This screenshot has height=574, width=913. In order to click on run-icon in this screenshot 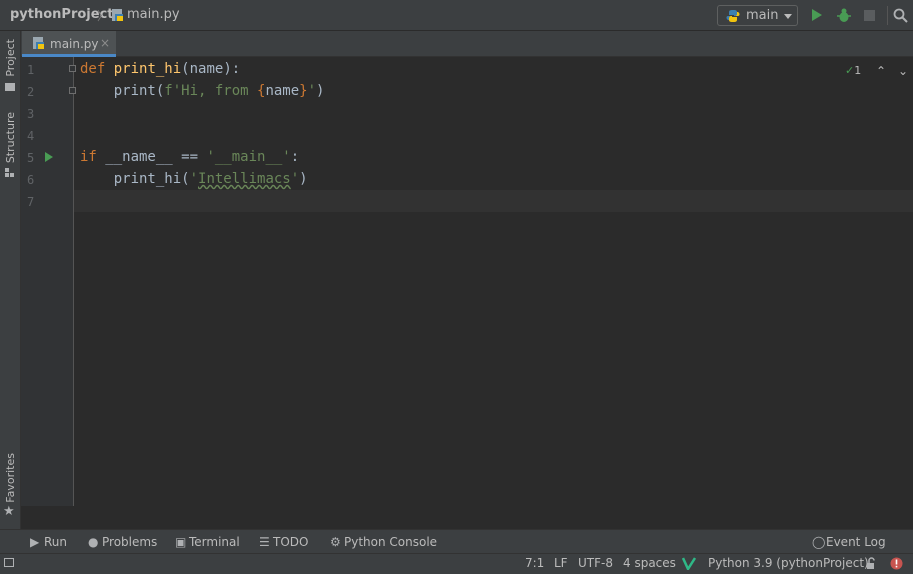, I will do `click(817, 15)`.